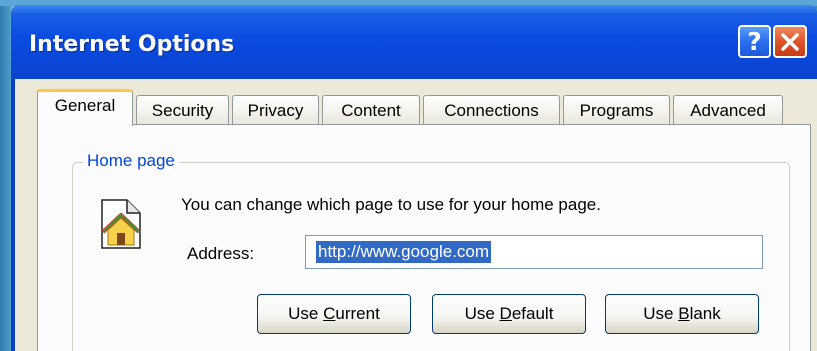 The height and width of the screenshot is (351, 817). I want to click on home-page-icon, so click(121, 224).